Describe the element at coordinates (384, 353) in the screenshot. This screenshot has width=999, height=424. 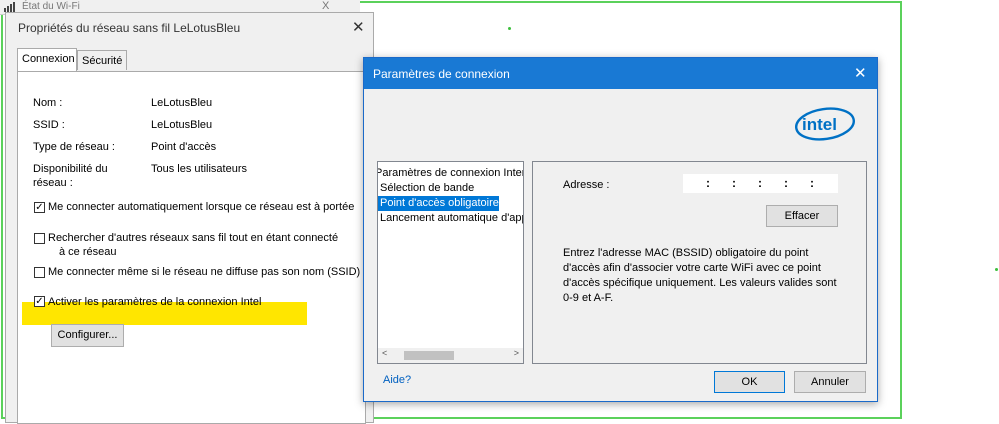
I see `scroll-left-icon: <` at that location.